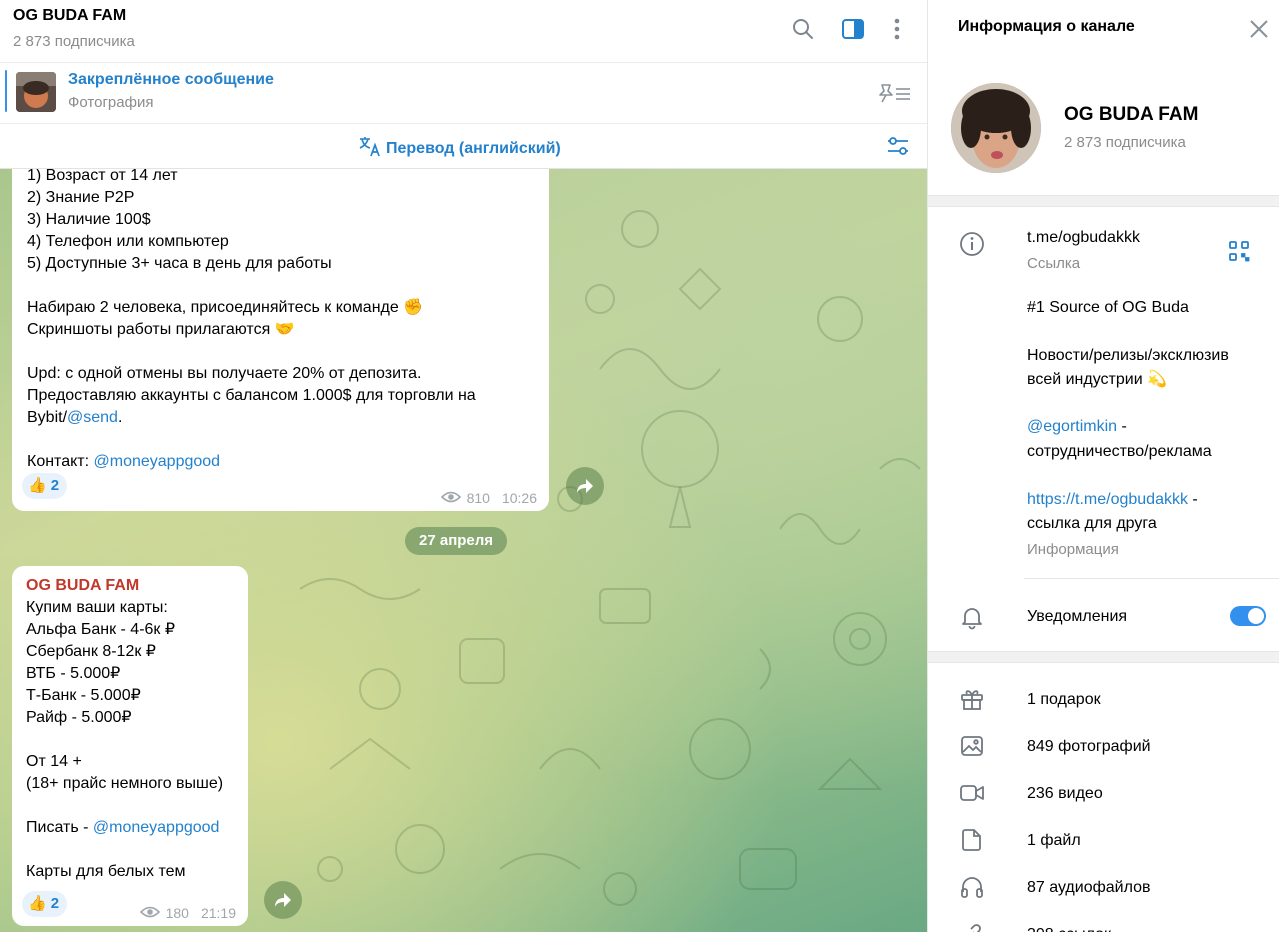  Describe the element at coordinates (60, 461) in the screenshot. I see `contact-label: Контакт:` at that location.